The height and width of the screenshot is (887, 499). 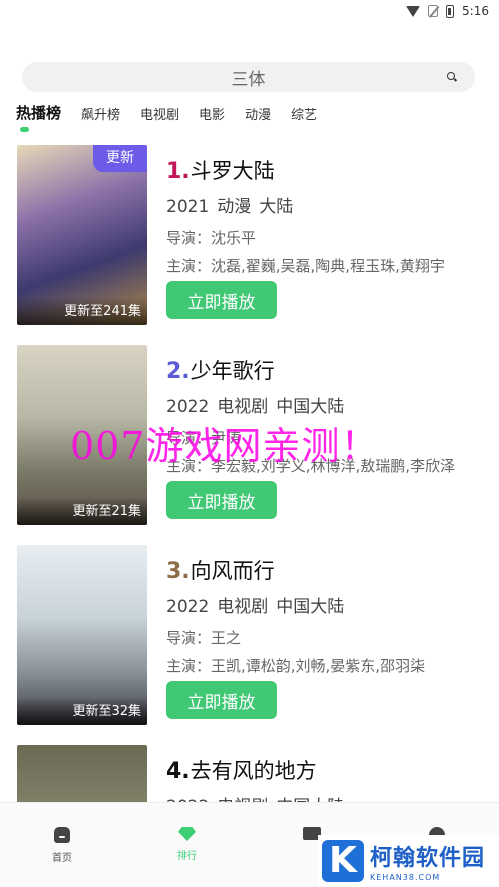 What do you see at coordinates (82, 711) in the screenshot?
I see `episode-count: 更新至32集` at bounding box center [82, 711].